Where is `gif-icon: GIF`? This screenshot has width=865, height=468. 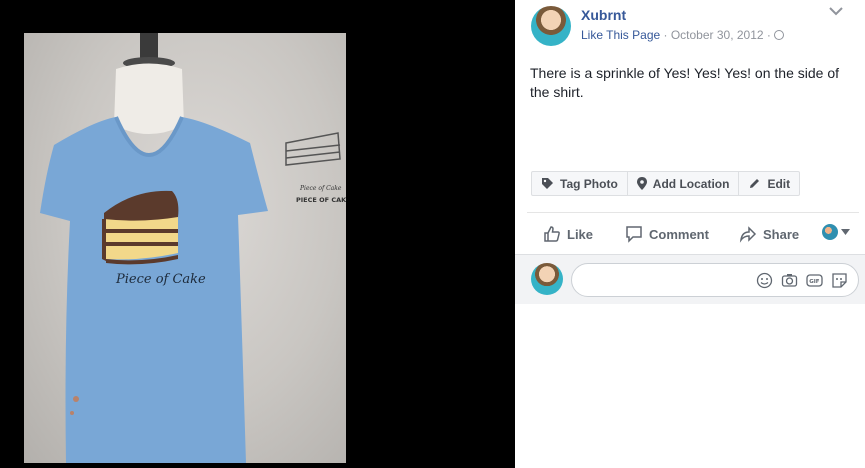 gif-icon: GIF is located at coordinates (814, 280).